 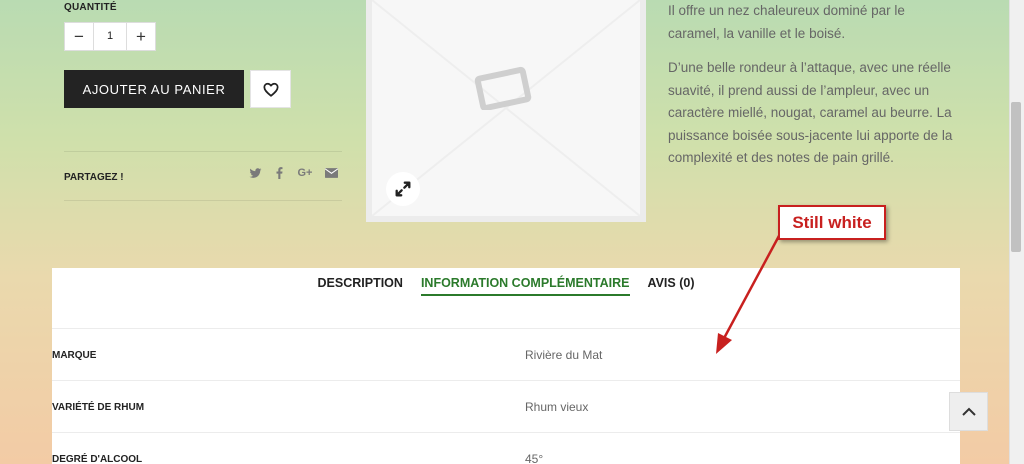 What do you see at coordinates (525, 286) in the screenshot?
I see `tab-additional-information: INFORMATION COMPLÉMENTAIRE` at bounding box center [525, 286].